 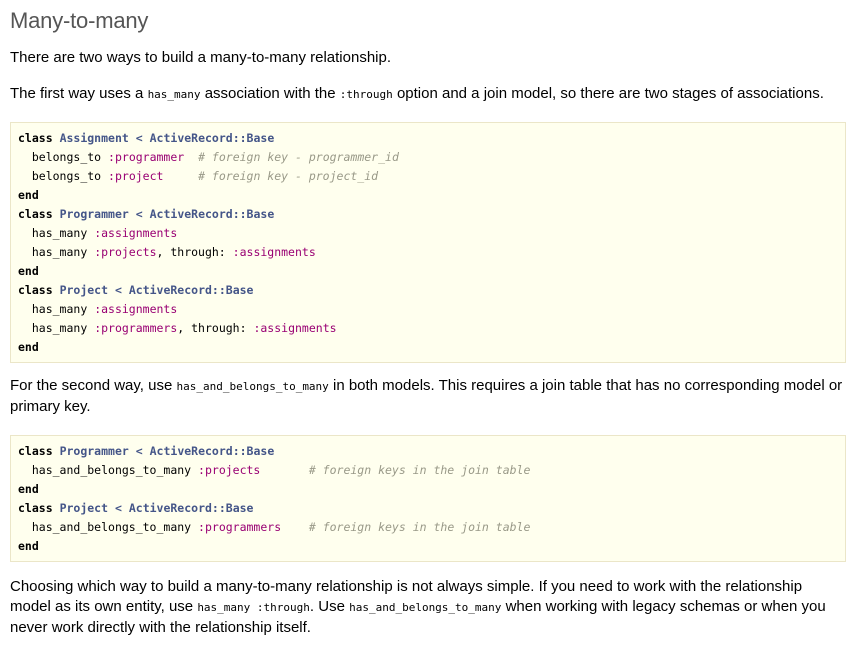 What do you see at coordinates (93, 385) in the screenshot?
I see `paragraph-text: For the second way, use` at bounding box center [93, 385].